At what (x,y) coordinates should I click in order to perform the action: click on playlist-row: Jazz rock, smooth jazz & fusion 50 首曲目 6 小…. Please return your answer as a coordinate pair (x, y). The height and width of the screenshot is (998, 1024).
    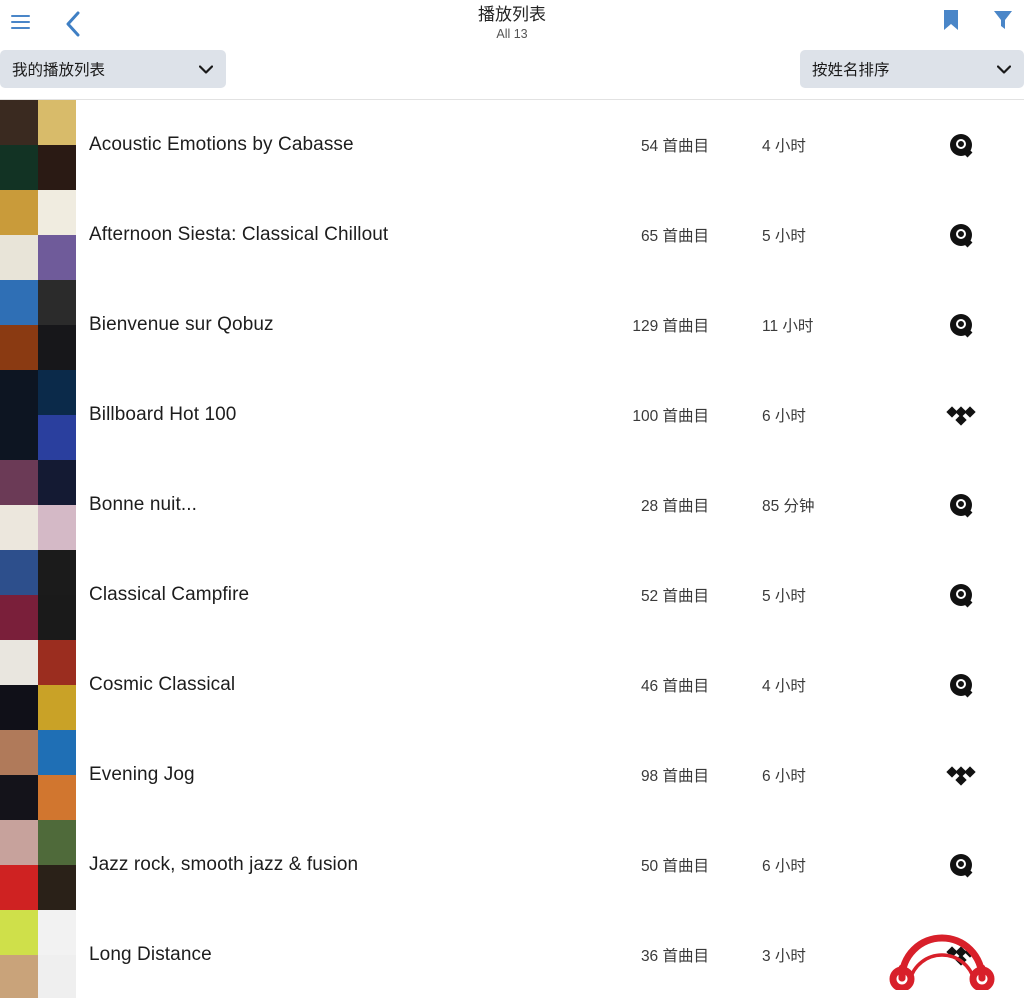
    Looking at the image, I should click on (512, 865).